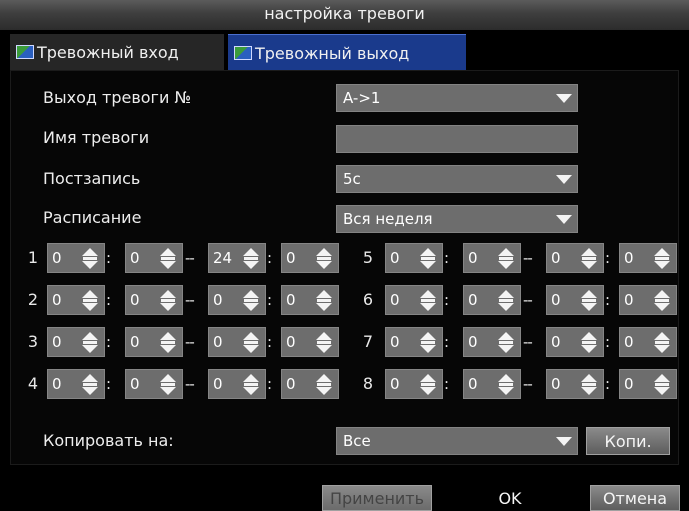 The height and width of the screenshot is (511, 689). I want to click on alarm-output-select: A->1, so click(457, 98).